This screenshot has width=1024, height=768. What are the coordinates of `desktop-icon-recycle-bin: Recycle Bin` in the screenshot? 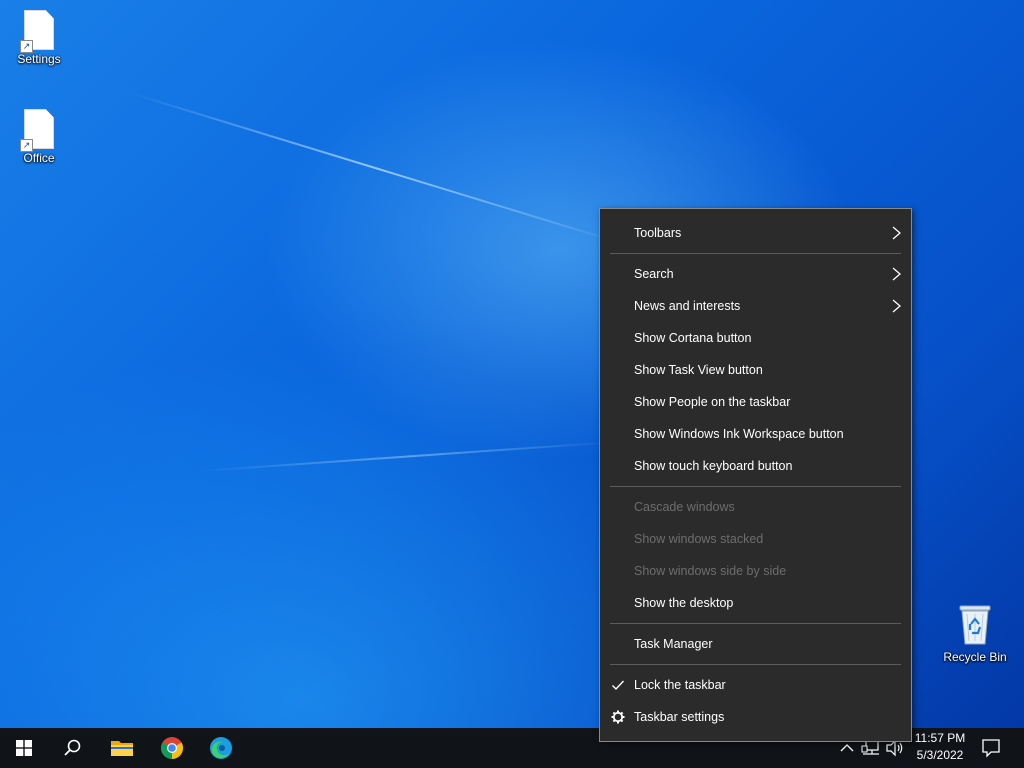 It's located at (975, 633).